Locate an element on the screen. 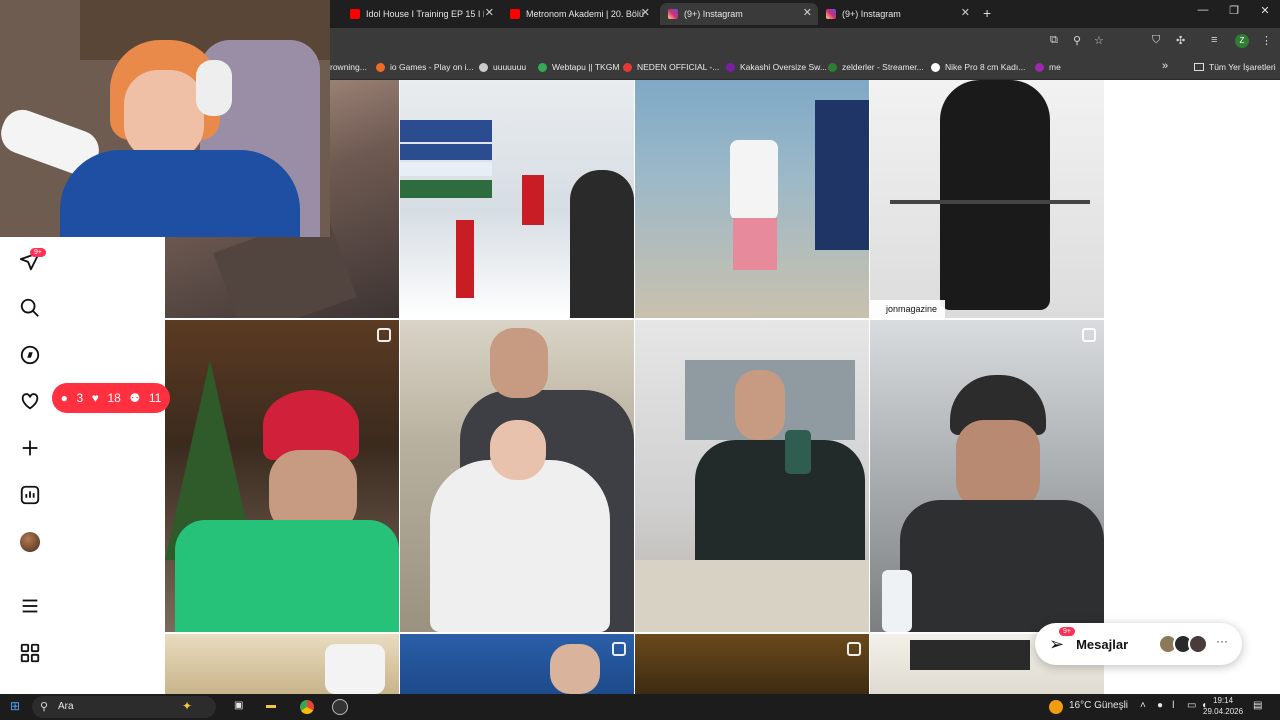 The height and width of the screenshot is (720, 1280). clock-date: 29.04.2026 is located at coordinates (1223, 711).